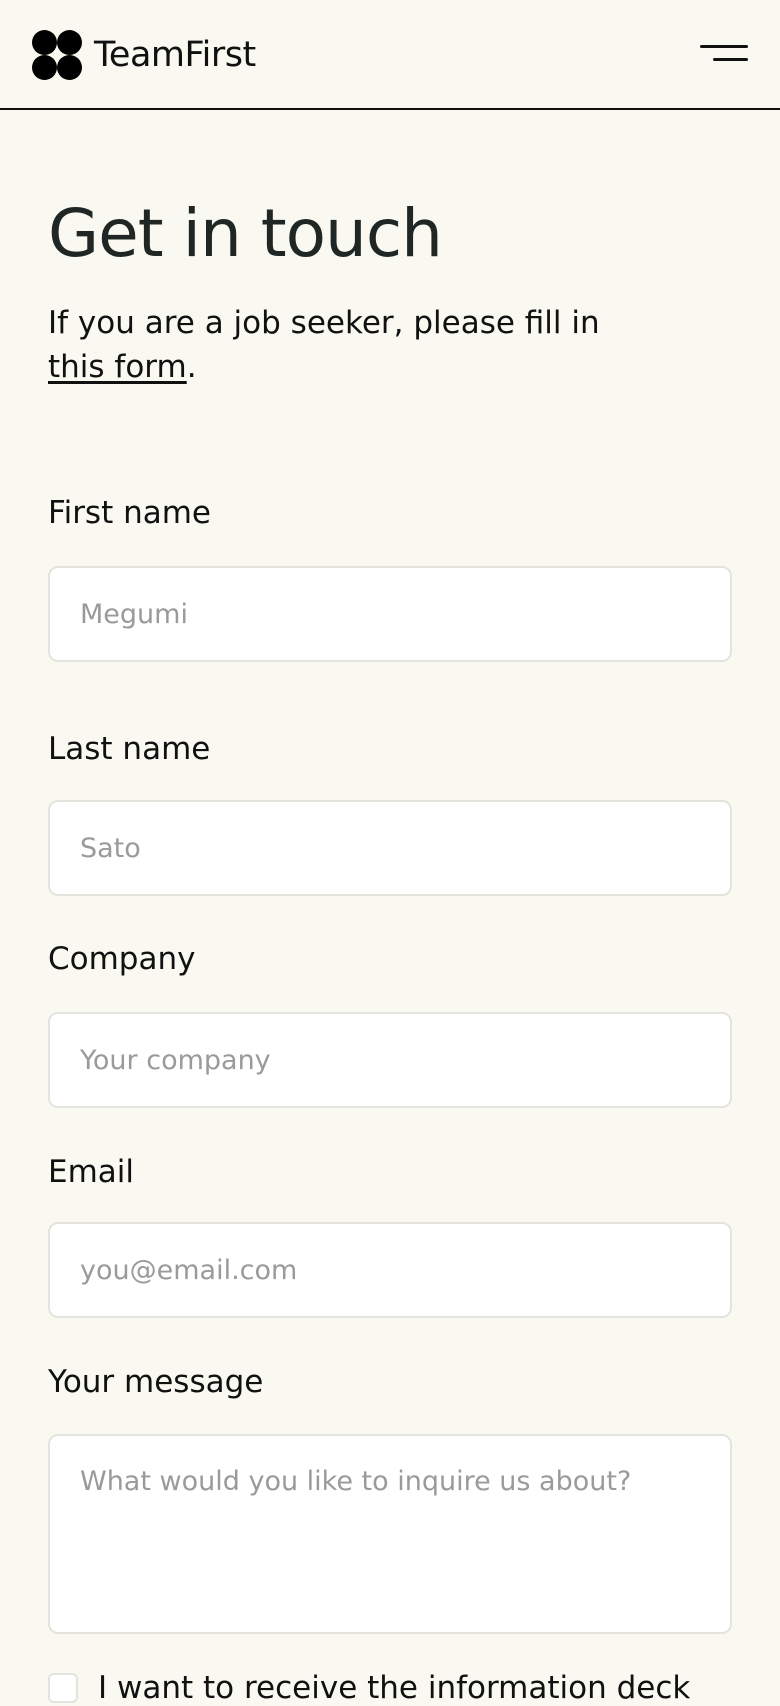 Image resolution: width=780 pixels, height=1706 pixels. Describe the element at coordinates (324, 322) in the screenshot. I see `intro-sentence: If you are a job seeker, please fill in` at that location.